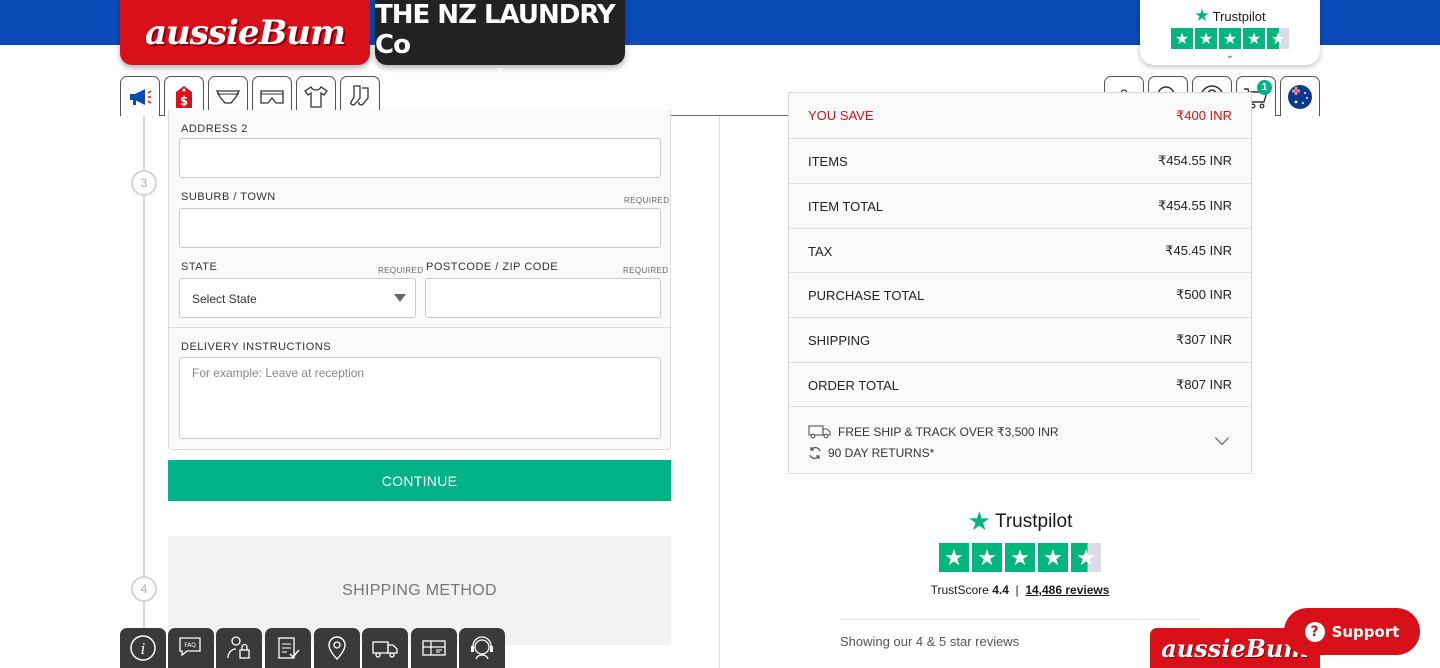 This screenshot has width=1440, height=668. I want to click on gift-card-icon, so click(434, 648).